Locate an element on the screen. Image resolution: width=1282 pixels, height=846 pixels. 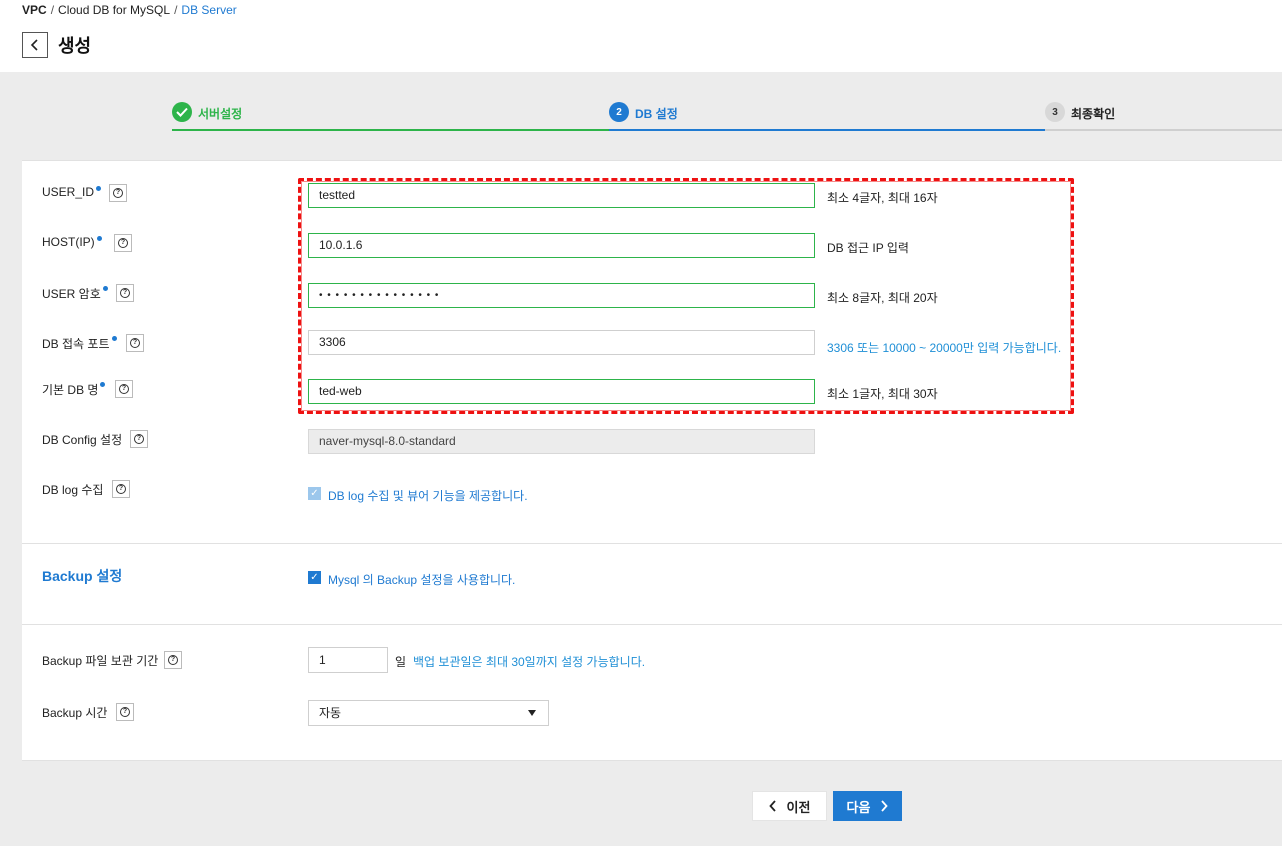
db-log-checkbox-label: DB log 수집 및 뷰어 기능을 제공합니다. is located at coordinates (428, 496).